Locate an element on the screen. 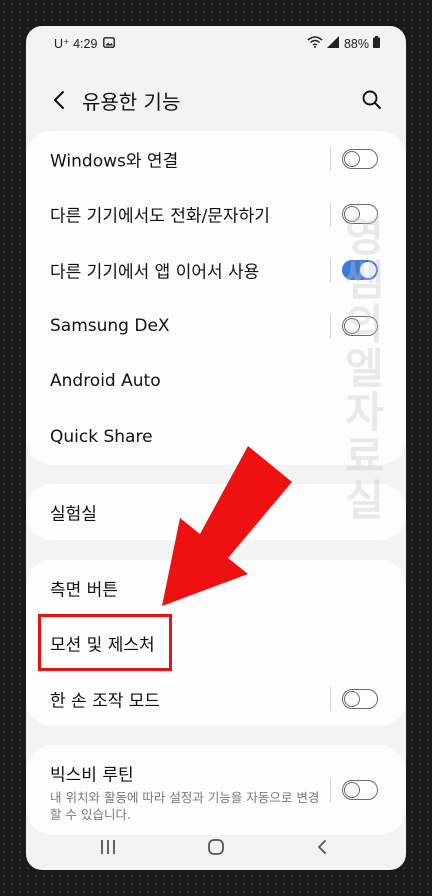 This screenshot has width=432, height=896. signal-icon is located at coordinates (333, 43).